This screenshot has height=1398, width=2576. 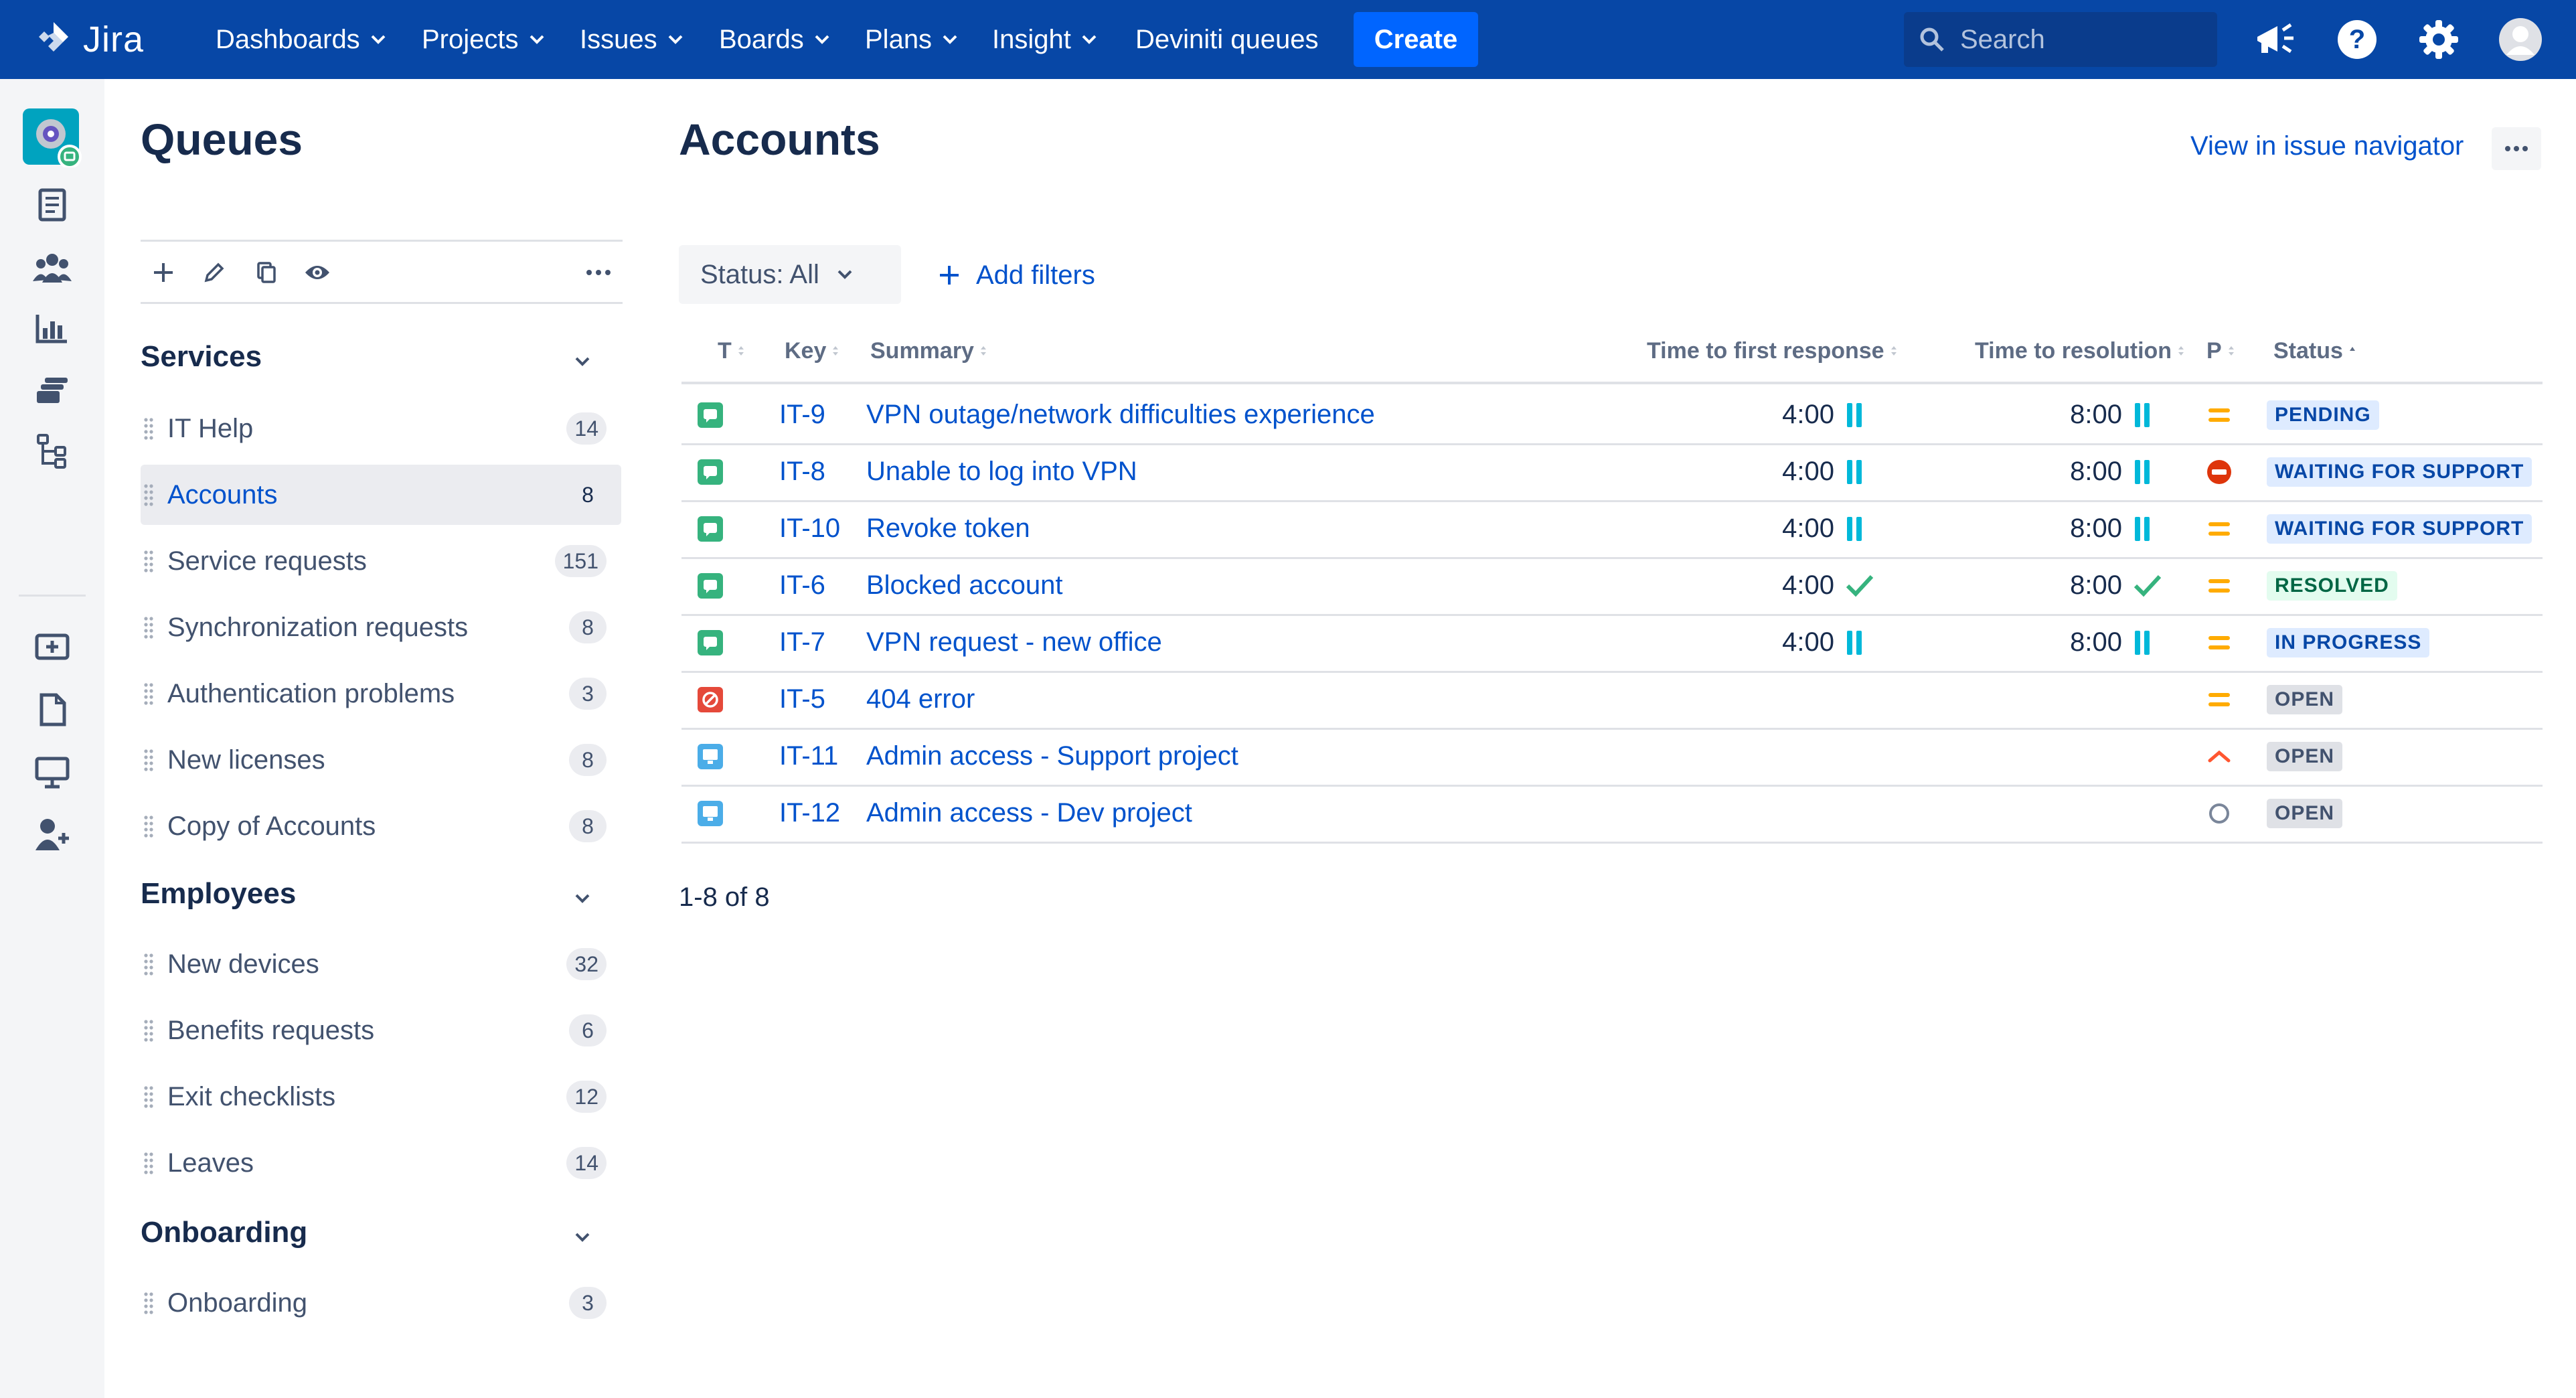 I want to click on queue-item: Onboarding 3, so click(x=381, y=1303).